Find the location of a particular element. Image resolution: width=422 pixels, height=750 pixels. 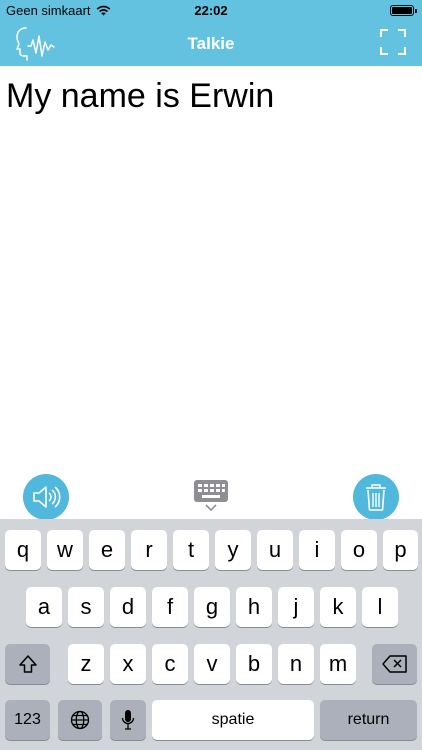

dictation-key is located at coordinates (128, 720).